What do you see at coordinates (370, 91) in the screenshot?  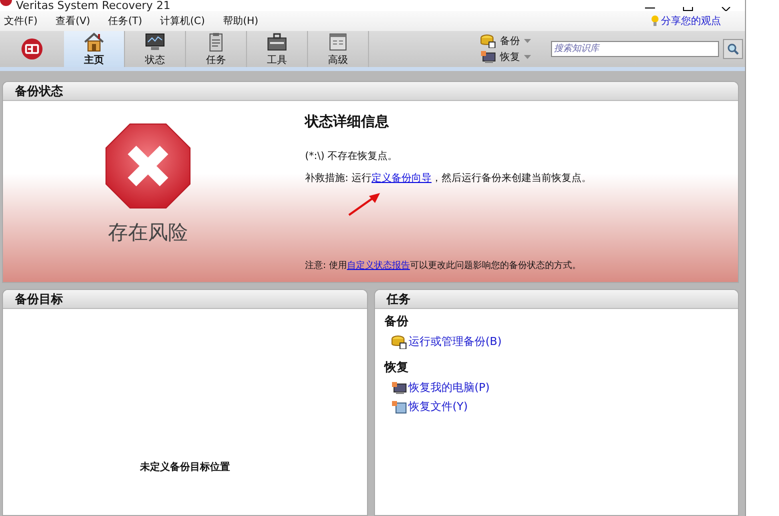 I see `panel-title: 备份状态` at bounding box center [370, 91].